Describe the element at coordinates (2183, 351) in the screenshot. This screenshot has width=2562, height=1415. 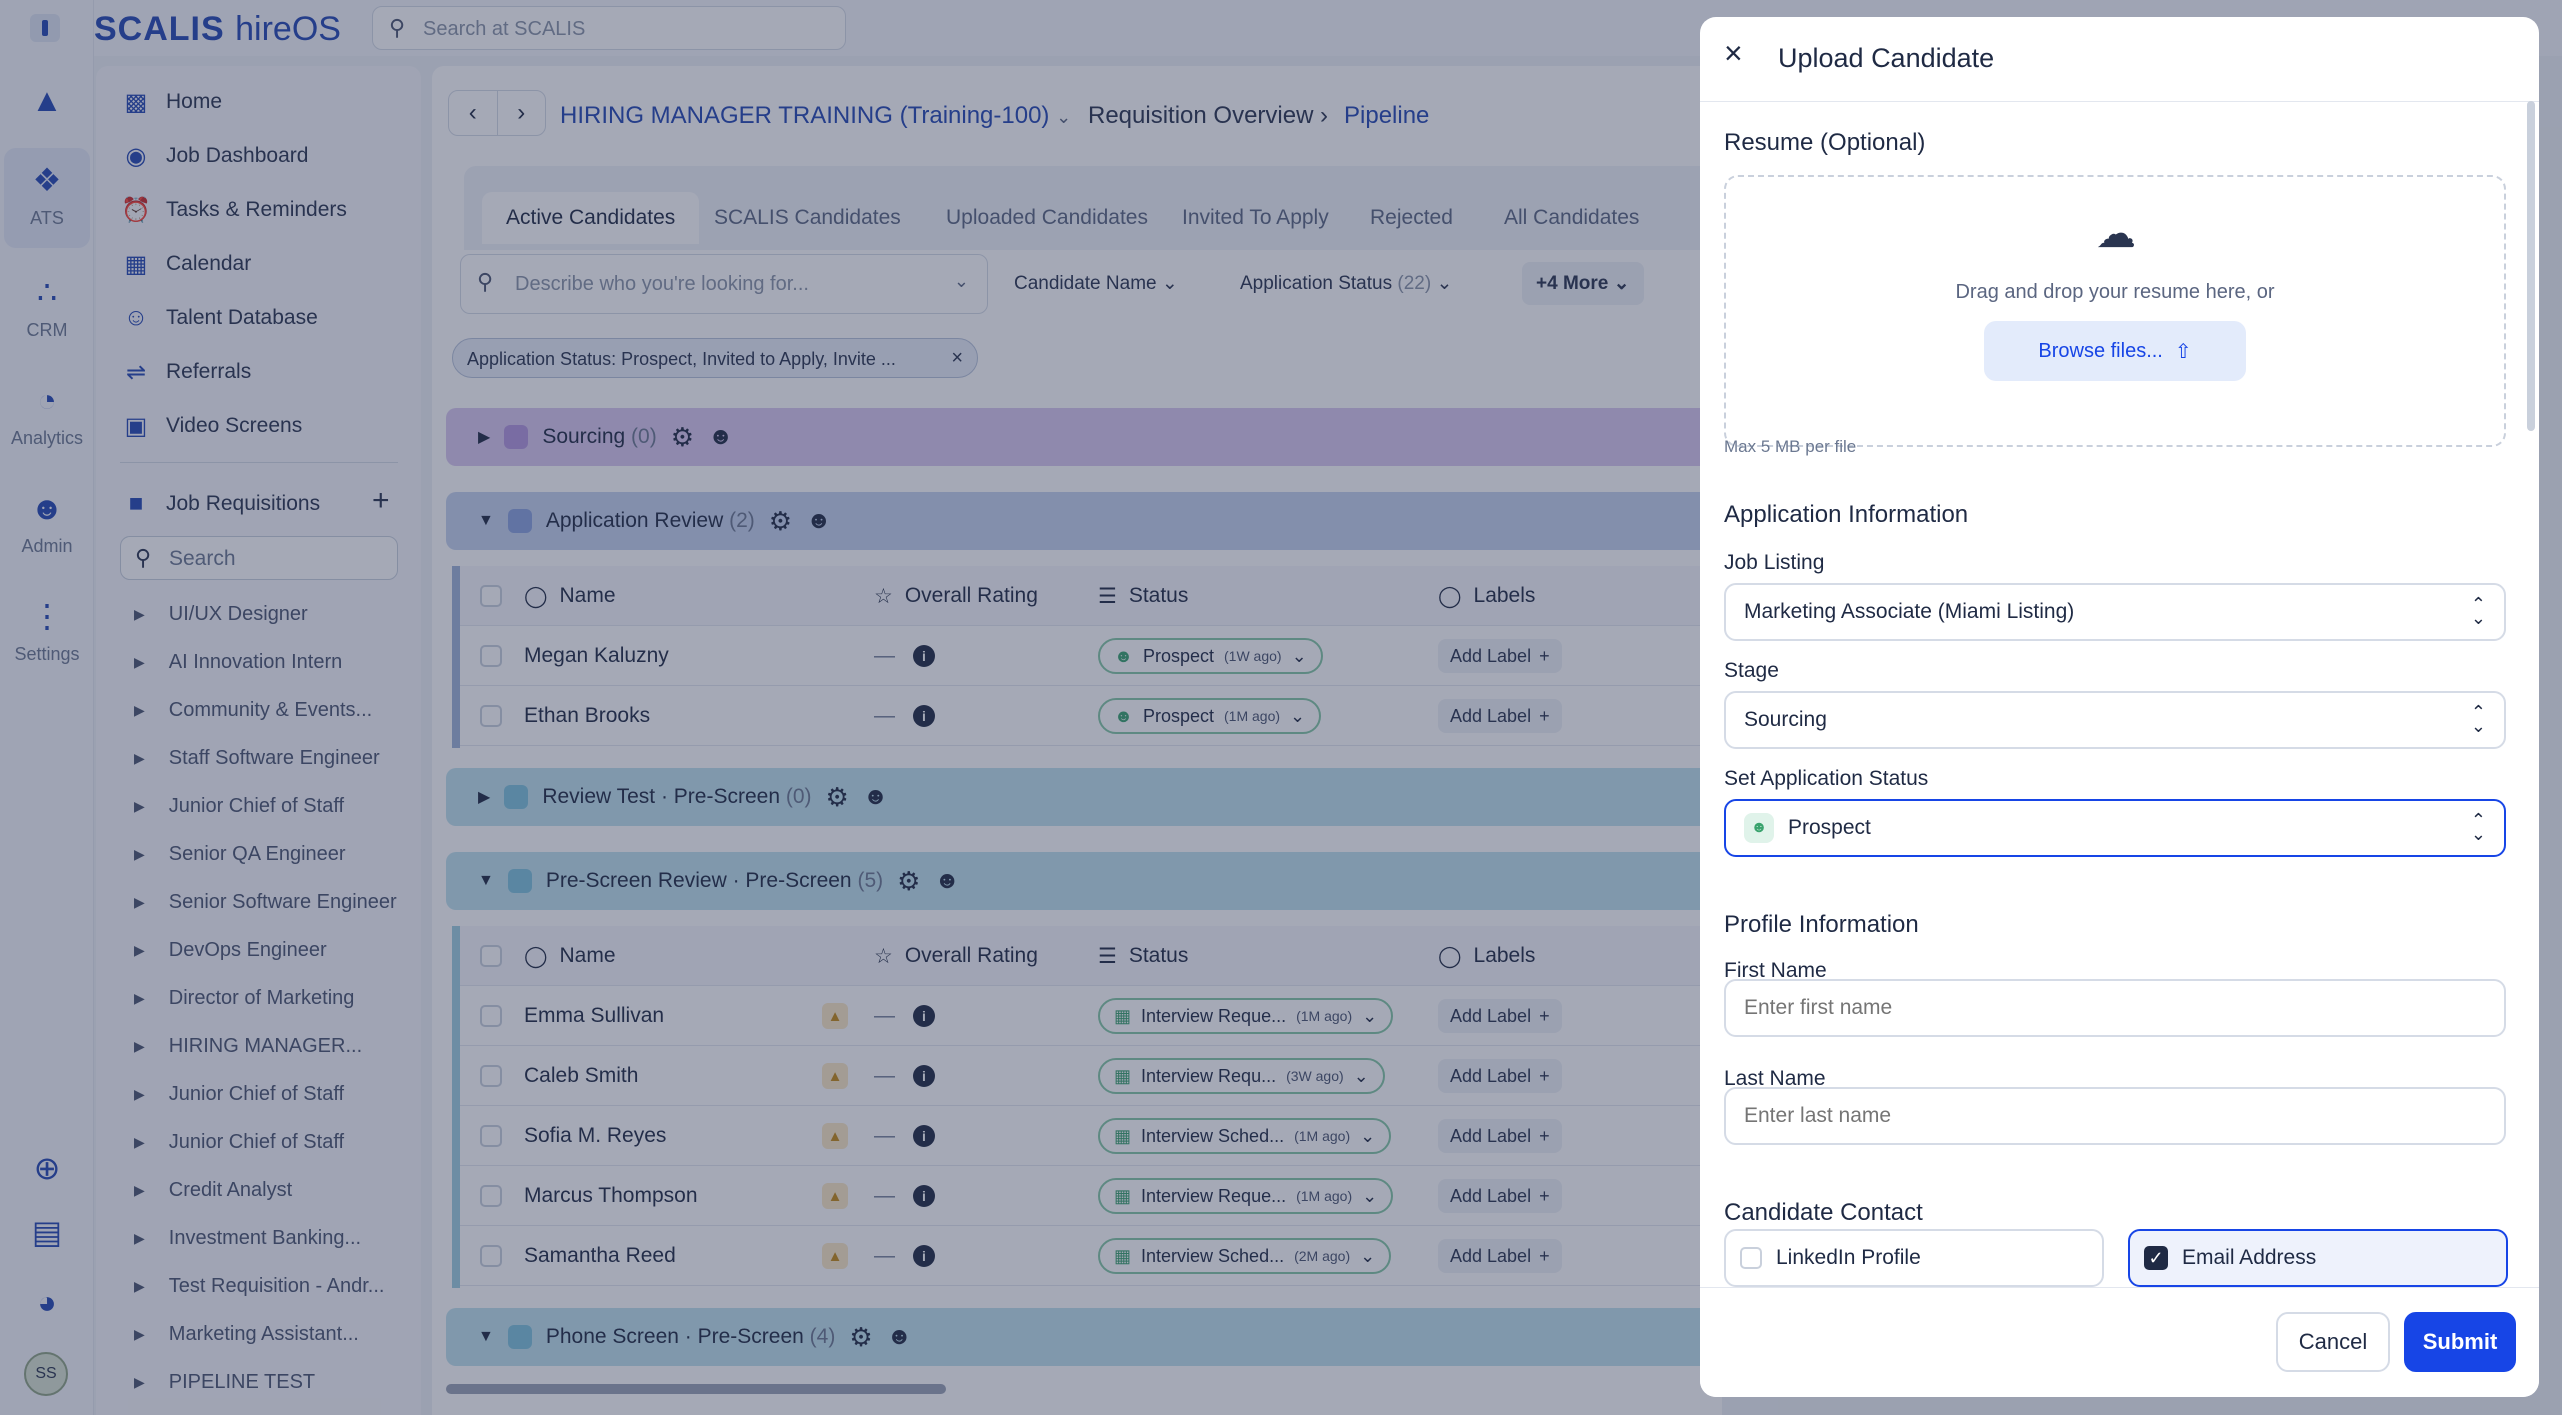
I see `upload-icon: ⇧` at that location.